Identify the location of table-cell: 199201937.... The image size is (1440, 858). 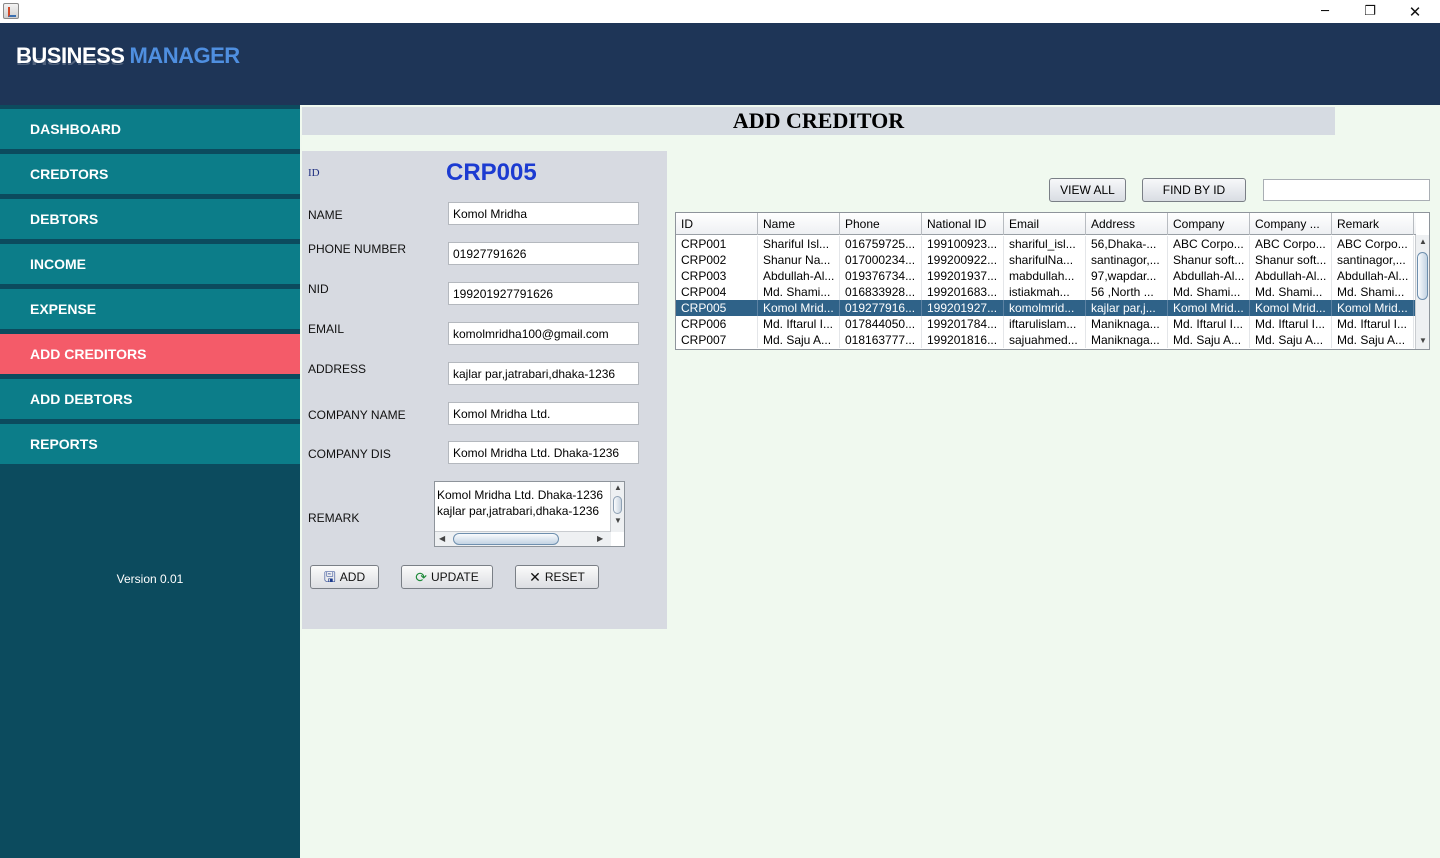
(963, 276).